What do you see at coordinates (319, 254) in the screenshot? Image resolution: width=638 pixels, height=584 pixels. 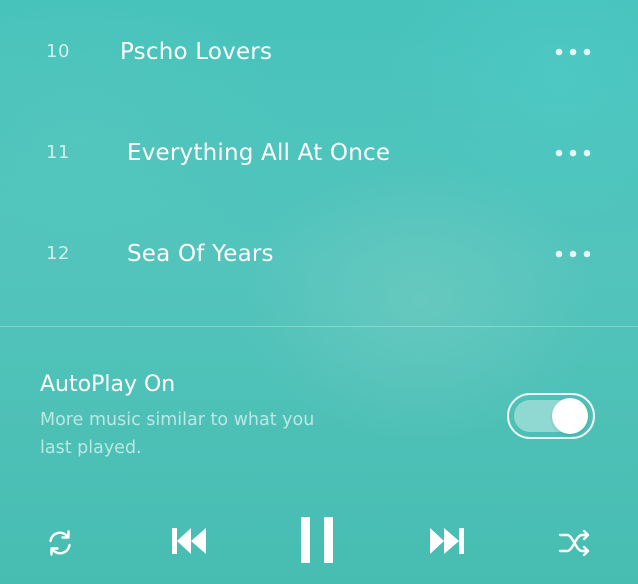 I see `track-row: 12 Sea Of Years` at bounding box center [319, 254].